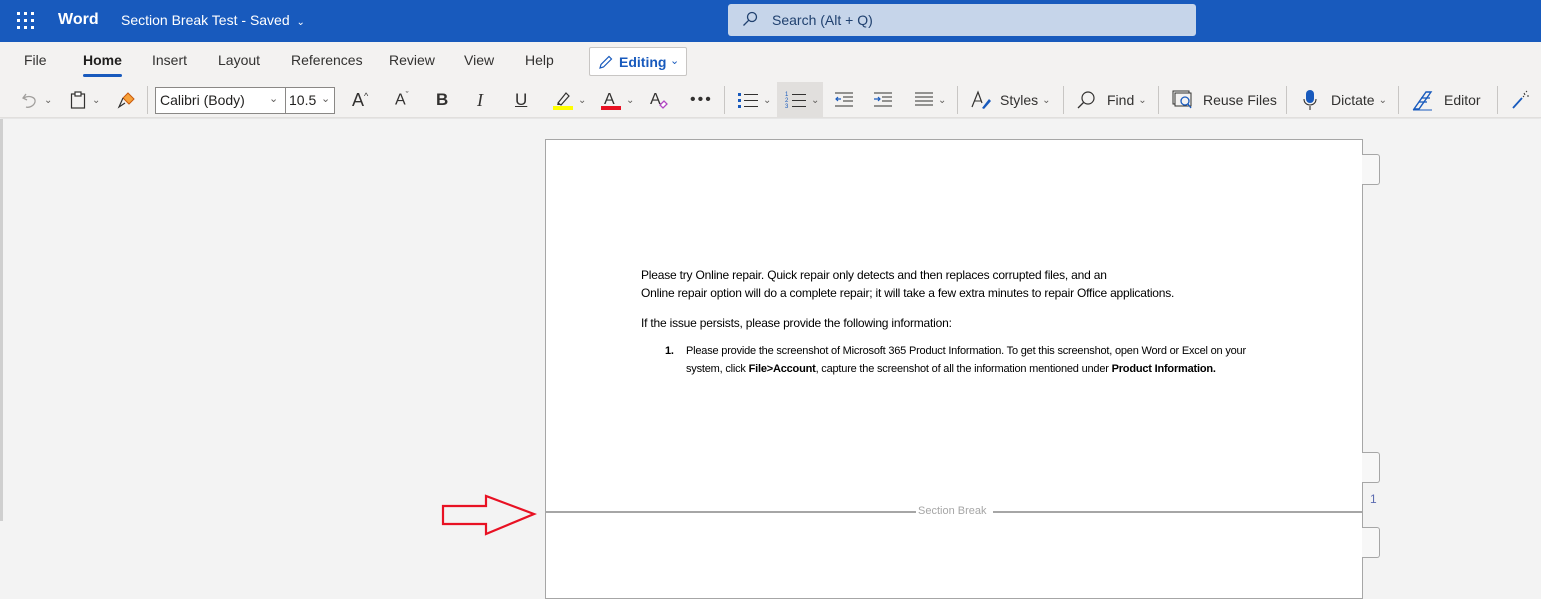  Describe the element at coordinates (239, 60) in the screenshot. I see `tab-layout: Layout` at that location.